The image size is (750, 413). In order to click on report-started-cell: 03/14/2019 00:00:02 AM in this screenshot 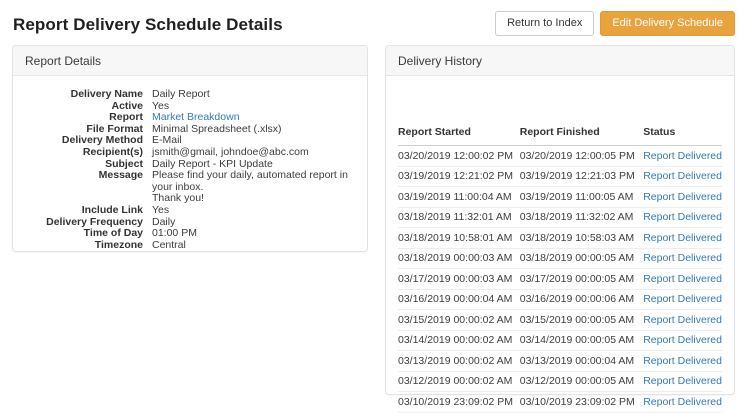, I will do `click(459, 340)`.